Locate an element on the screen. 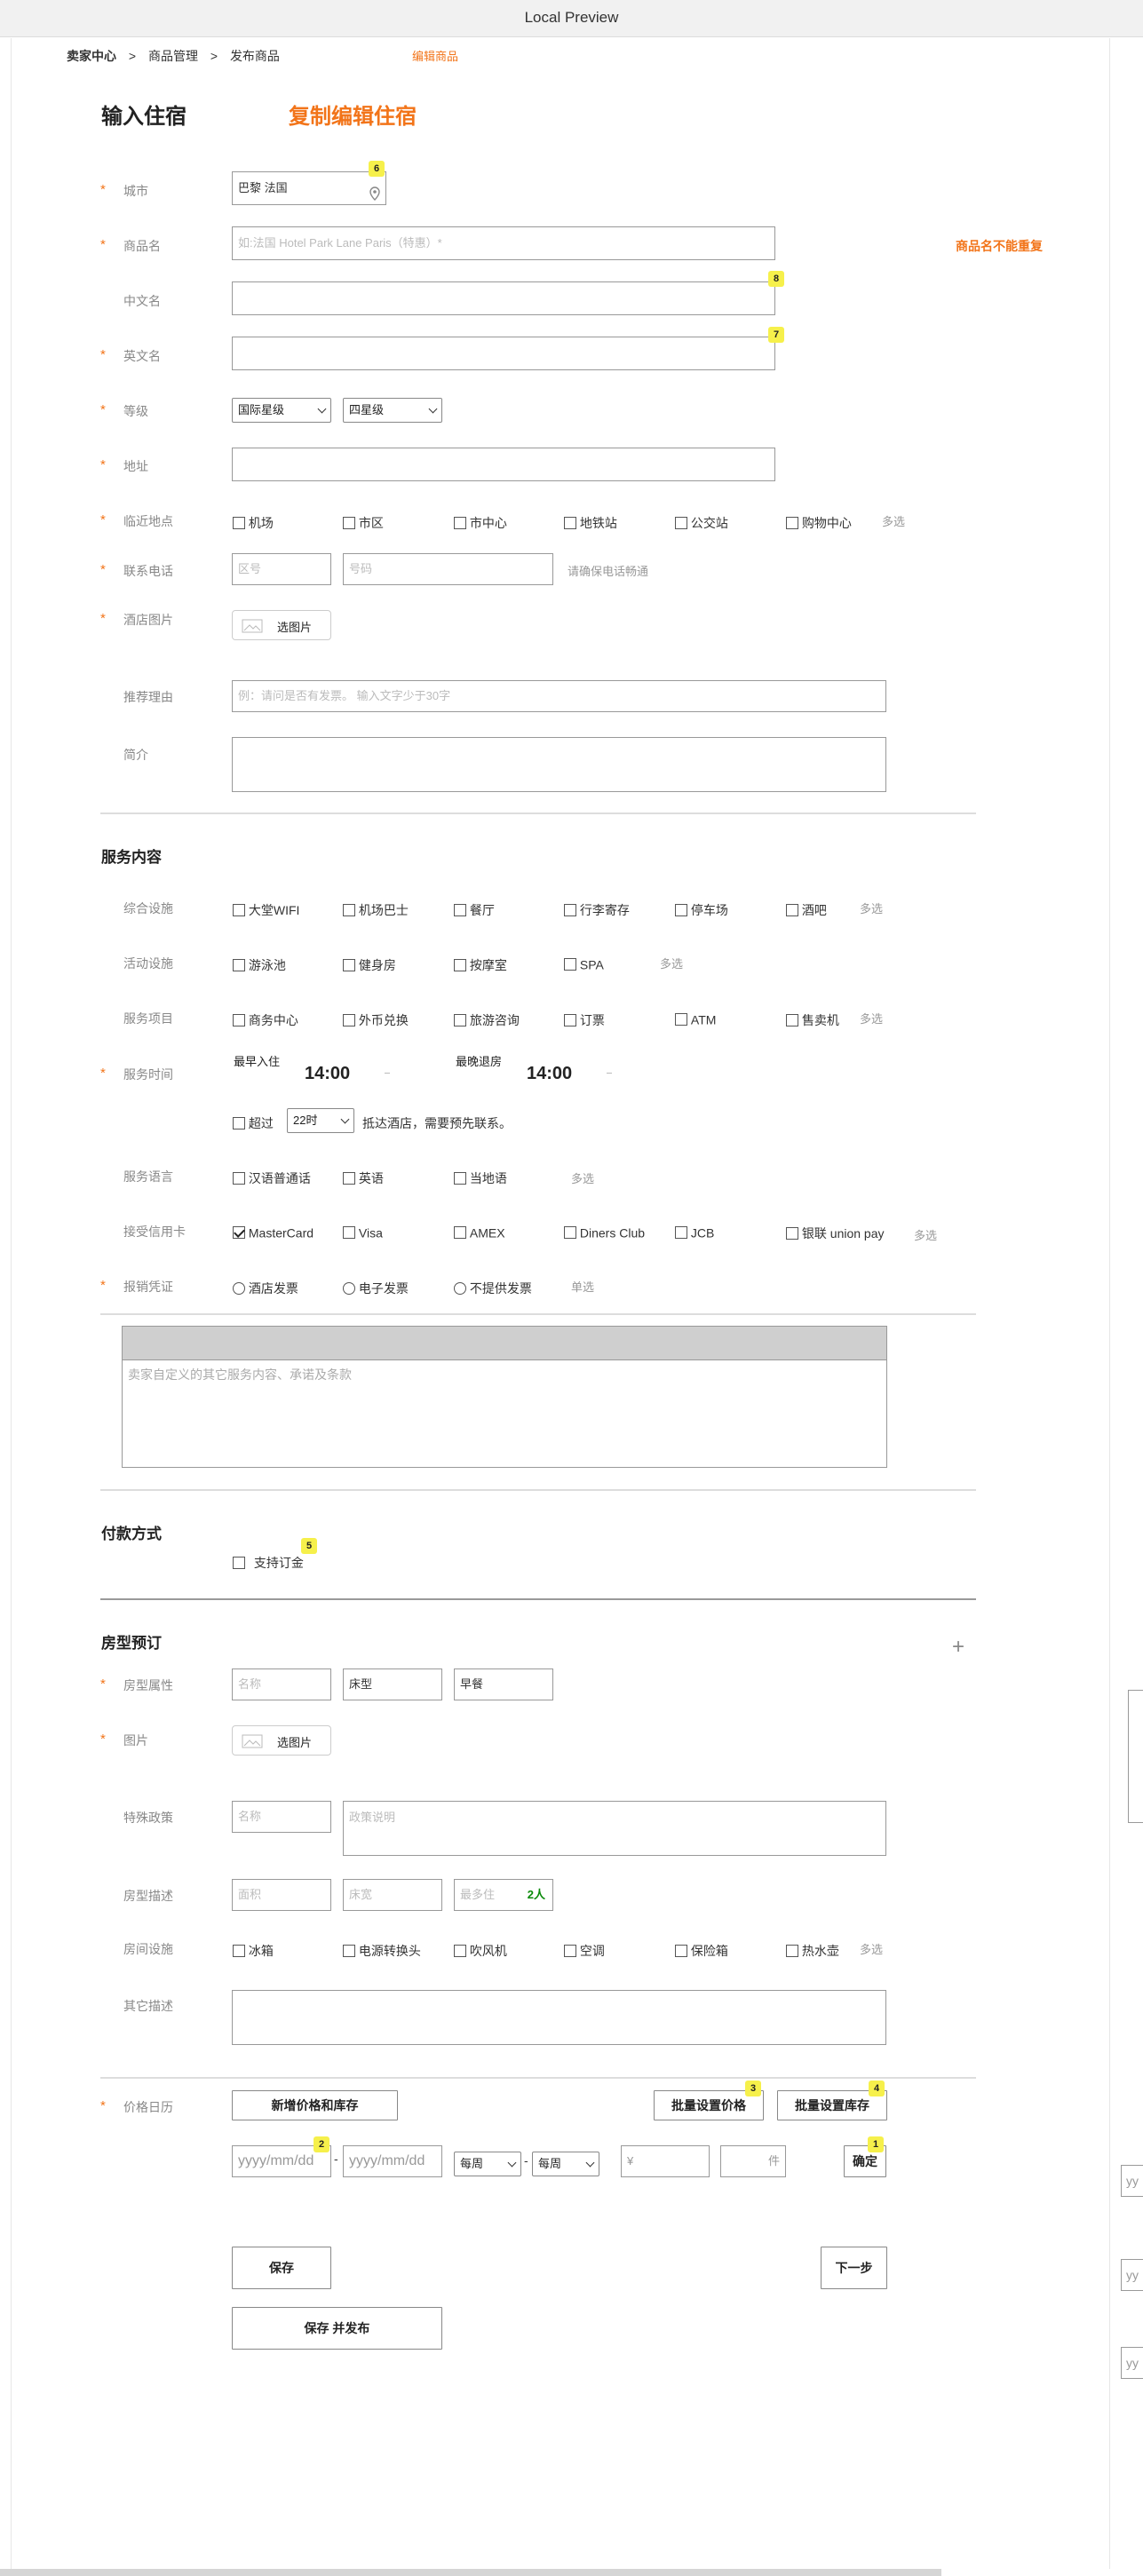  language-option: 英语 is located at coordinates (363, 1178).